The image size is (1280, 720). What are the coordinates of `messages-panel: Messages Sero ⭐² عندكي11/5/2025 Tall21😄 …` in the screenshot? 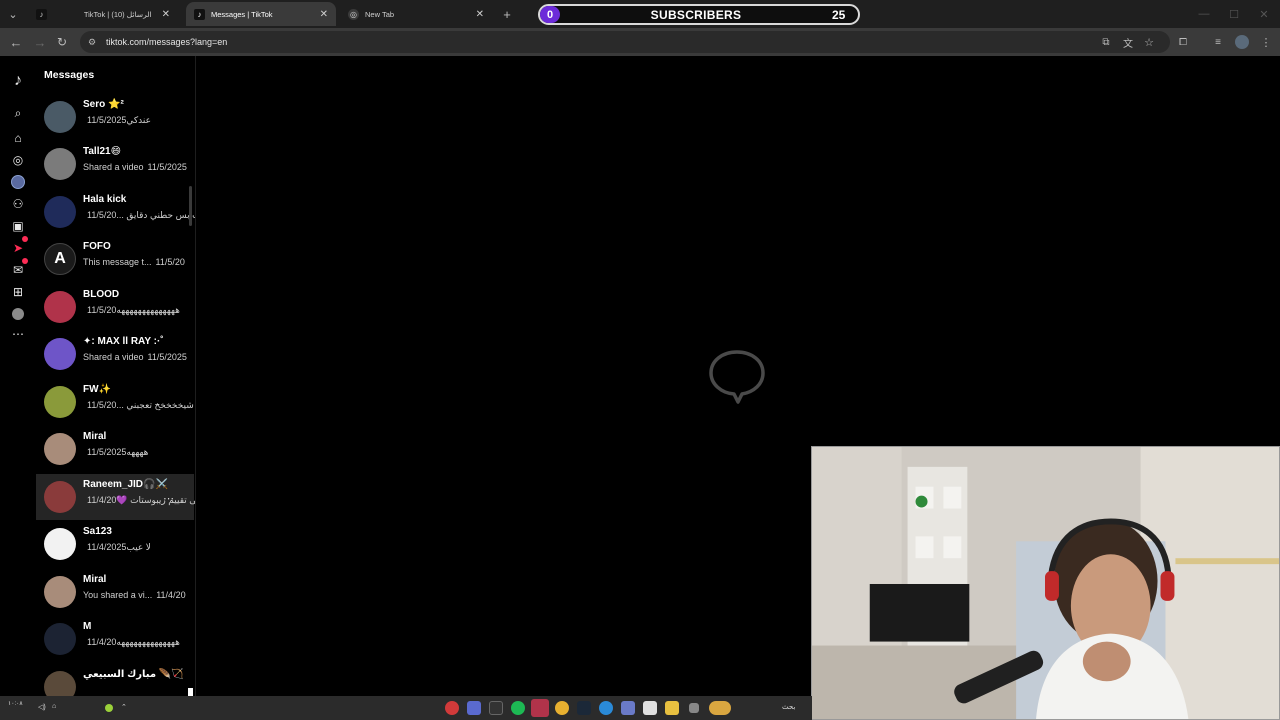 It's located at (116, 376).